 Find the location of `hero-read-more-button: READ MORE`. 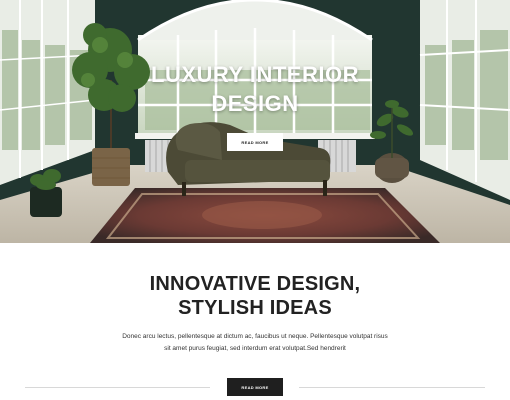

hero-read-more-button: READ MORE is located at coordinates (255, 142).